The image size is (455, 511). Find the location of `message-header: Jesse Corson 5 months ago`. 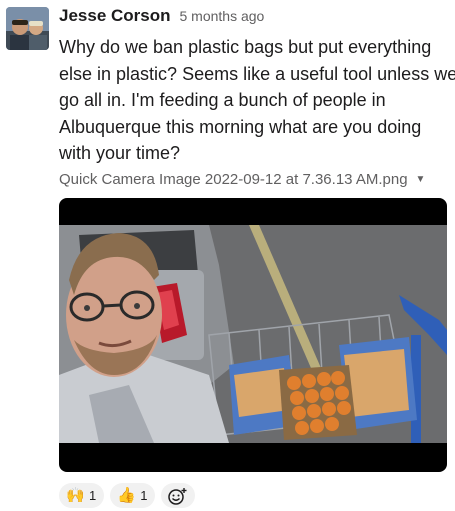

message-header: Jesse Corson 5 months ago is located at coordinates (161, 17).